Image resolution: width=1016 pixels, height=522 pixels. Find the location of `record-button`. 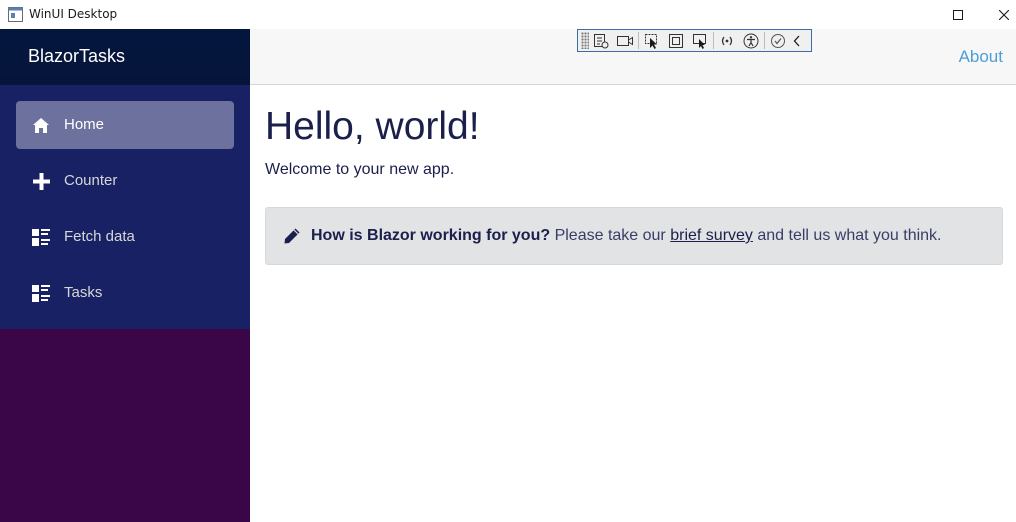

record-button is located at coordinates (625, 40).